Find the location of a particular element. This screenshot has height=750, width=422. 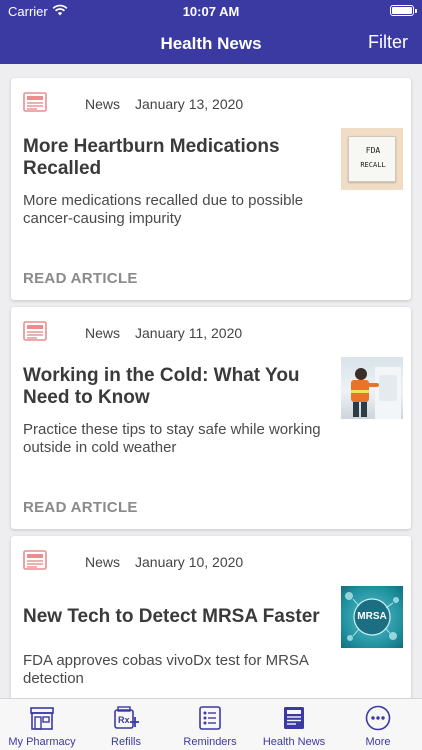

nav-bar: Carrier 10:07 AM Health News Filter is located at coordinates (211, 32).